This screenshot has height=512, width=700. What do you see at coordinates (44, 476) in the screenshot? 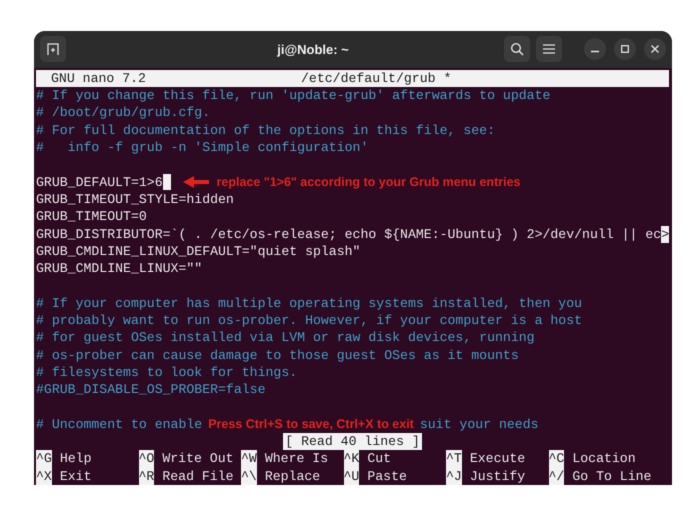
I see `shortcut-key: ^X` at bounding box center [44, 476].